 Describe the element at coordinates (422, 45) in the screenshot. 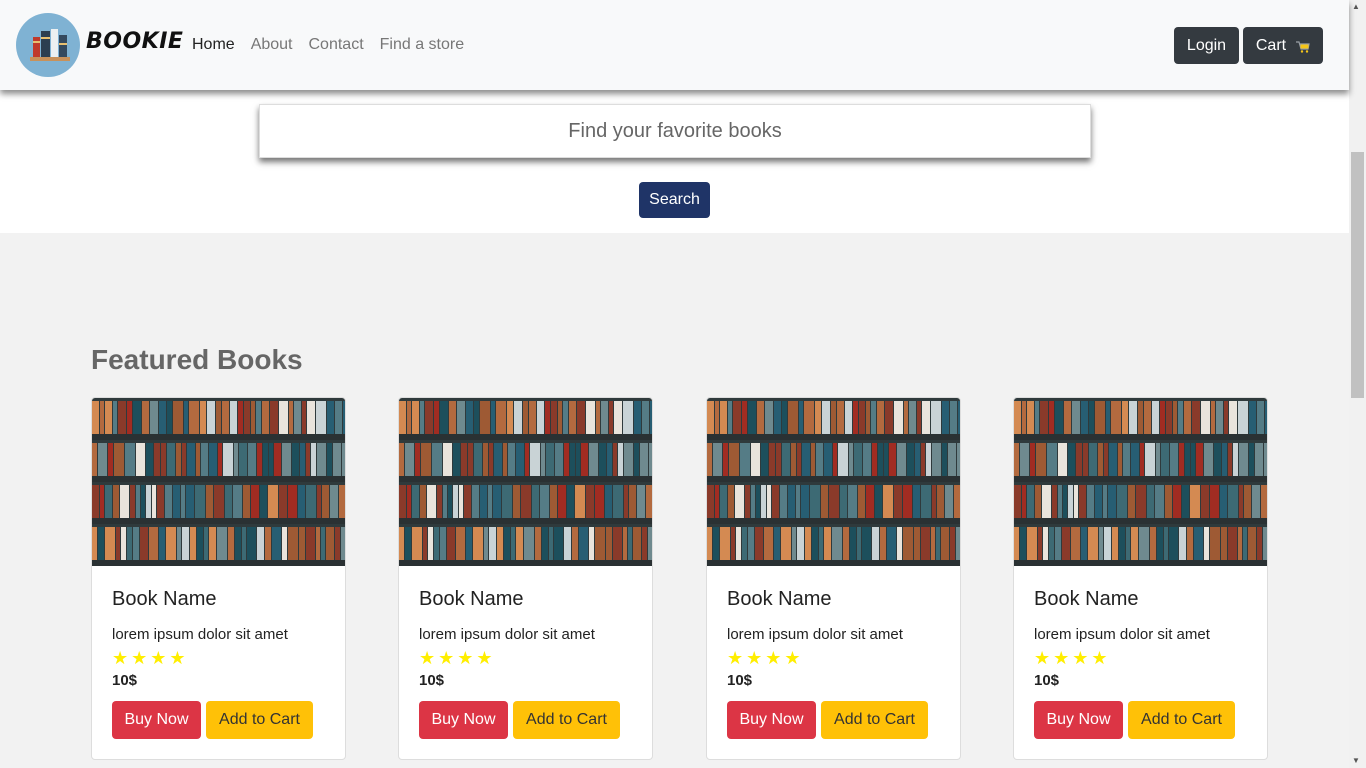

I see `nav-link-find-a-store: Find a store` at that location.